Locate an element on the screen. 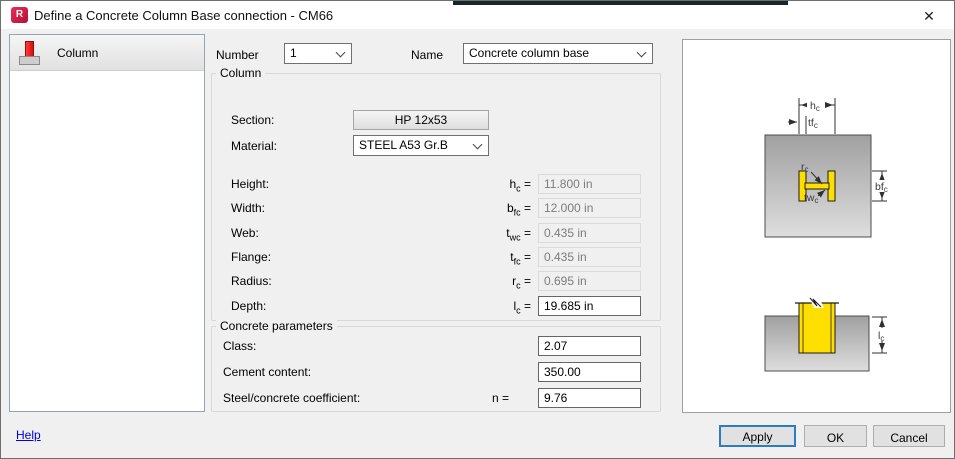  height-field is located at coordinates (589, 184).